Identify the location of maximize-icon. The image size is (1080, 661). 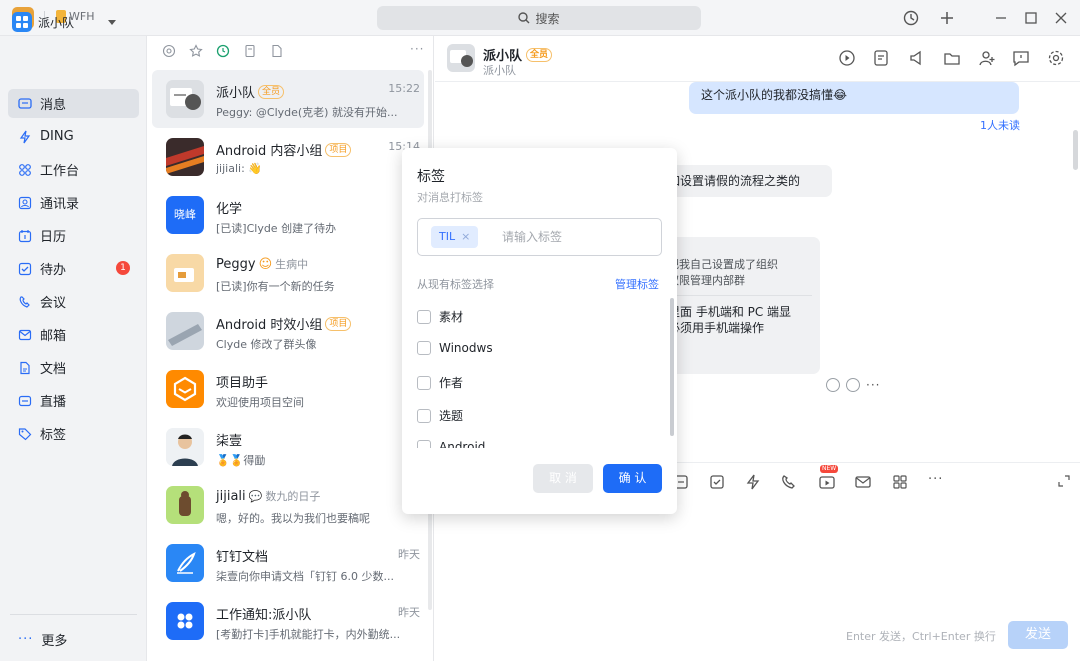
(1031, 18).